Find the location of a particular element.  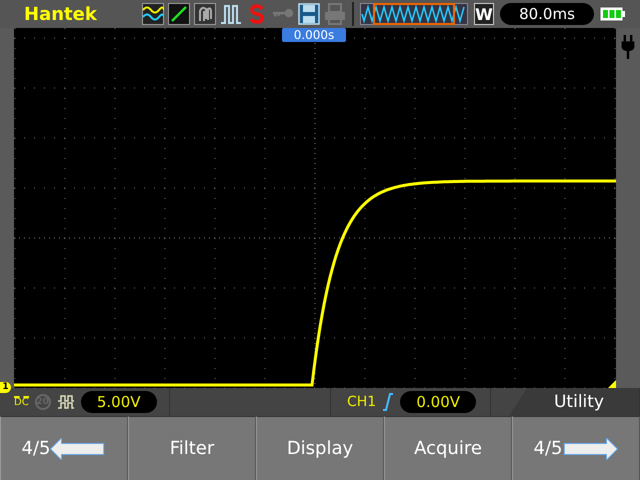

coupling-label: DC is located at coordinates (21, 402).